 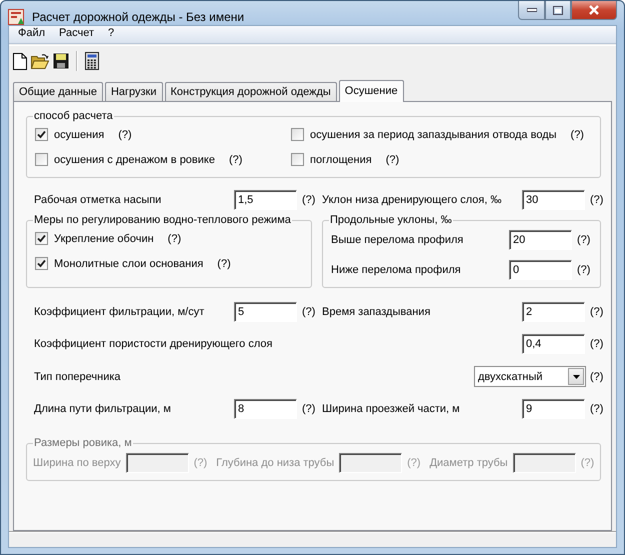 What do you see at coordinates (265, 312) in the screenshot?
I see `input-field: 5` at bounding box center [265, 312].